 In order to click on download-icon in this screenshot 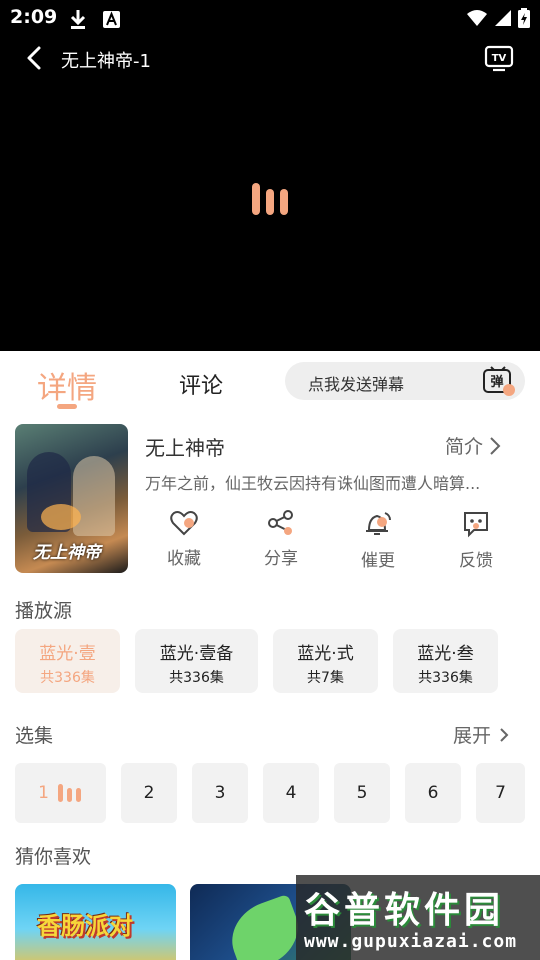, I will do `click(78, 19)`.